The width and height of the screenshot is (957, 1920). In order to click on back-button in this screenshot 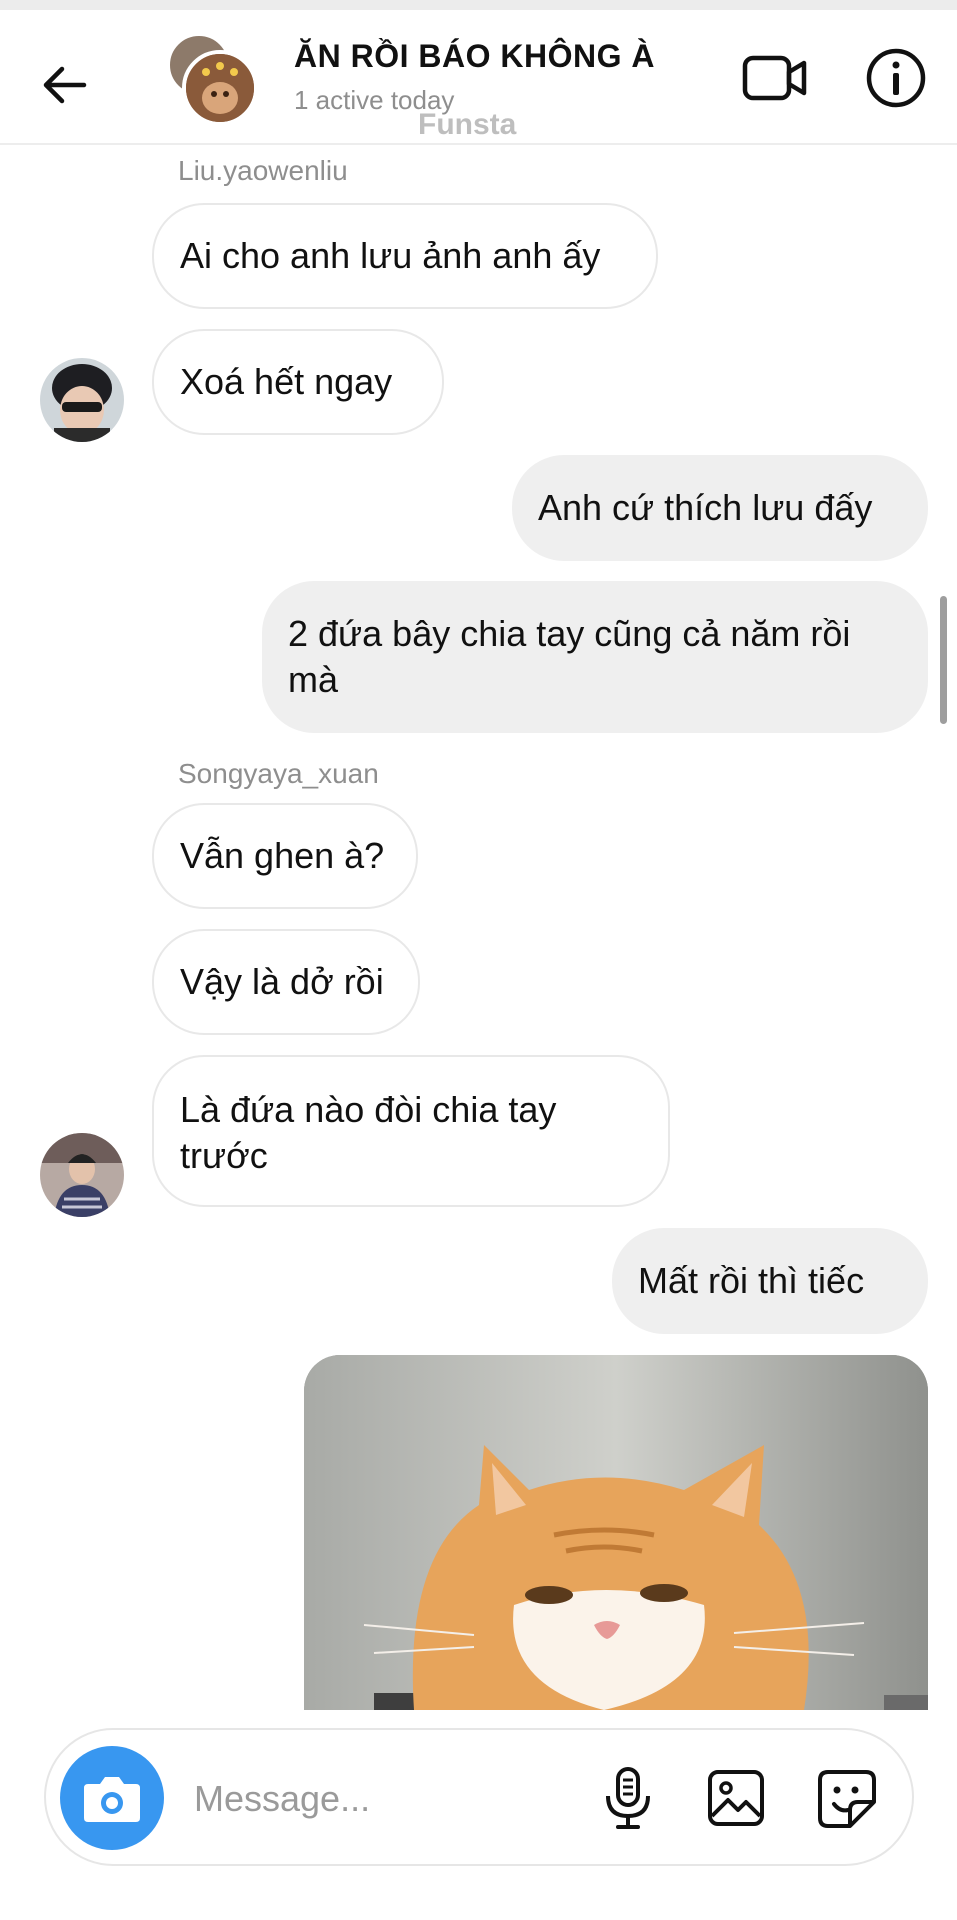, I will do `click(68, 85)`.